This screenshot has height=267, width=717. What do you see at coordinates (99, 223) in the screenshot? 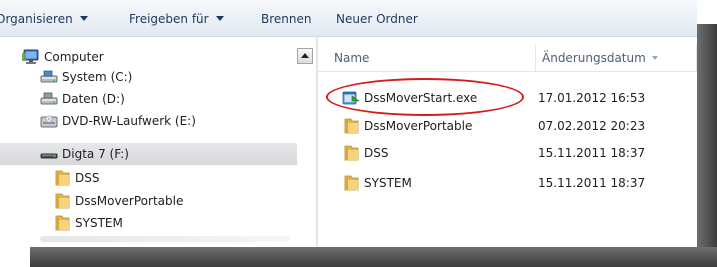
I see `nav-item-label: SYSTEM` at bounding box center [99, 223].